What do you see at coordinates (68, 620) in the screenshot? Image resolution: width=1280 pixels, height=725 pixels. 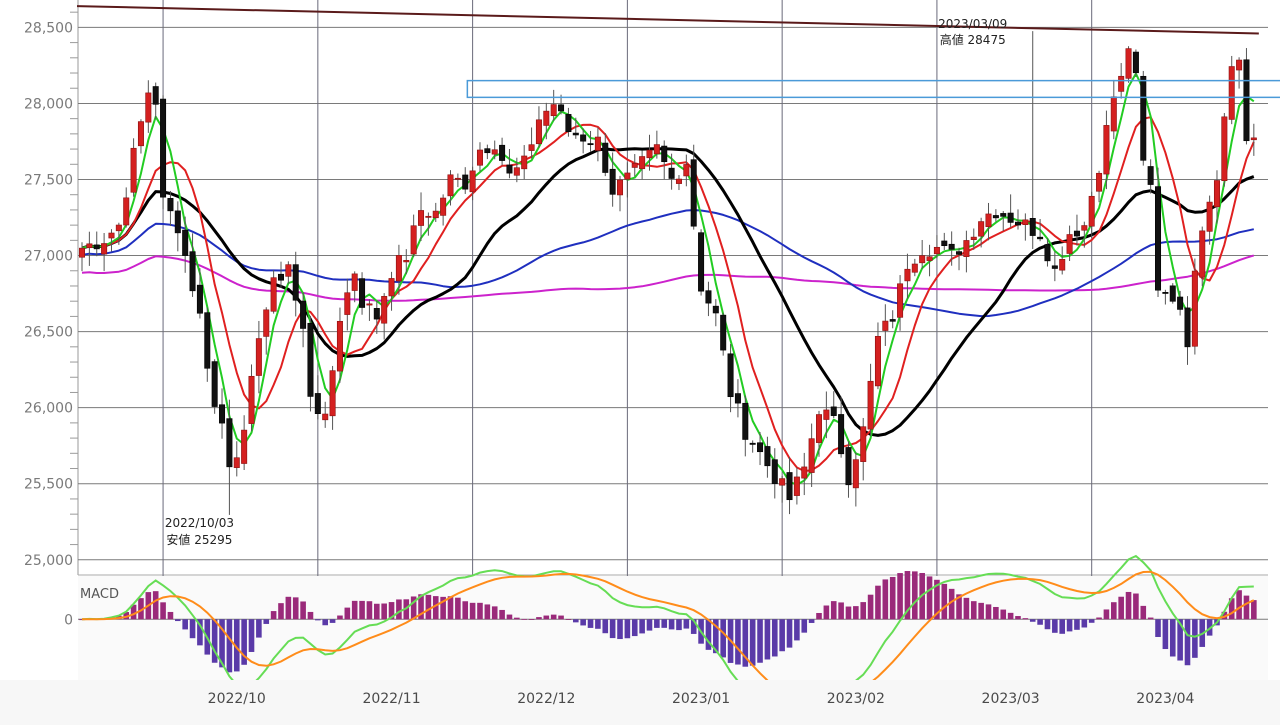 I see `macd-zero-label: 0` at bounding box center [68, 620].